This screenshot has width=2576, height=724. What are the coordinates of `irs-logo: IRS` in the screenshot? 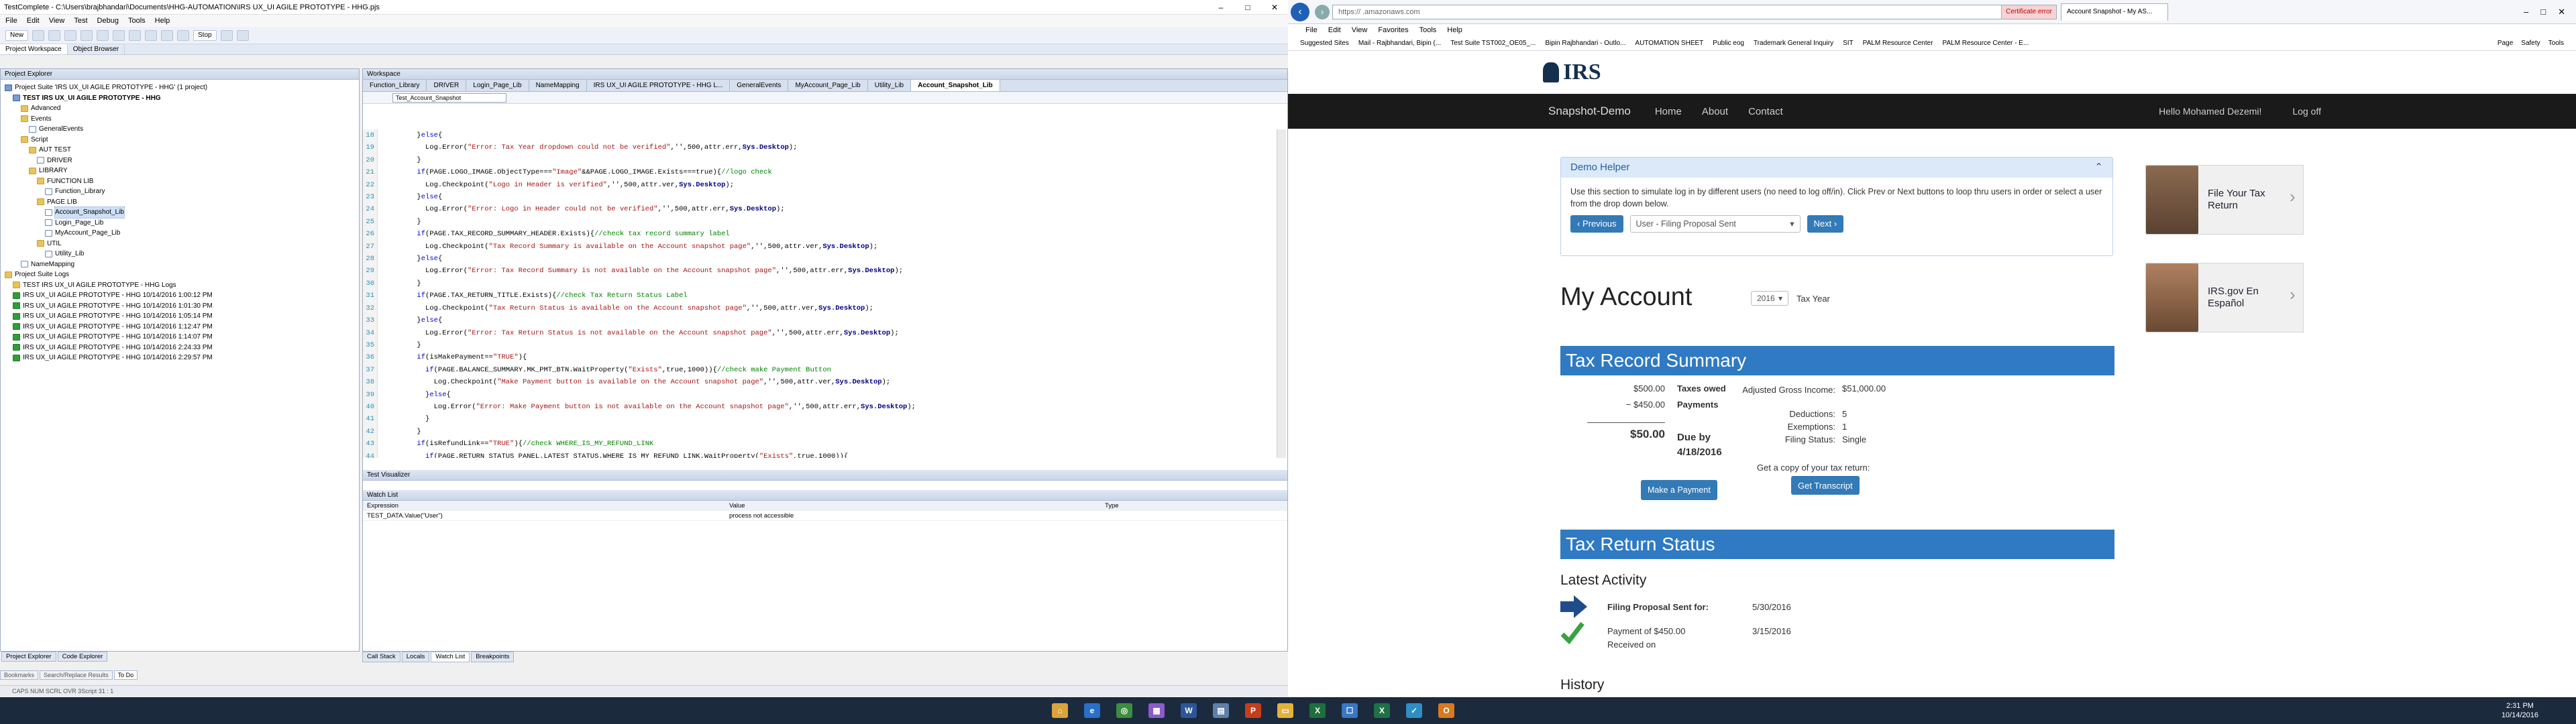 It's located at (1572, 72).